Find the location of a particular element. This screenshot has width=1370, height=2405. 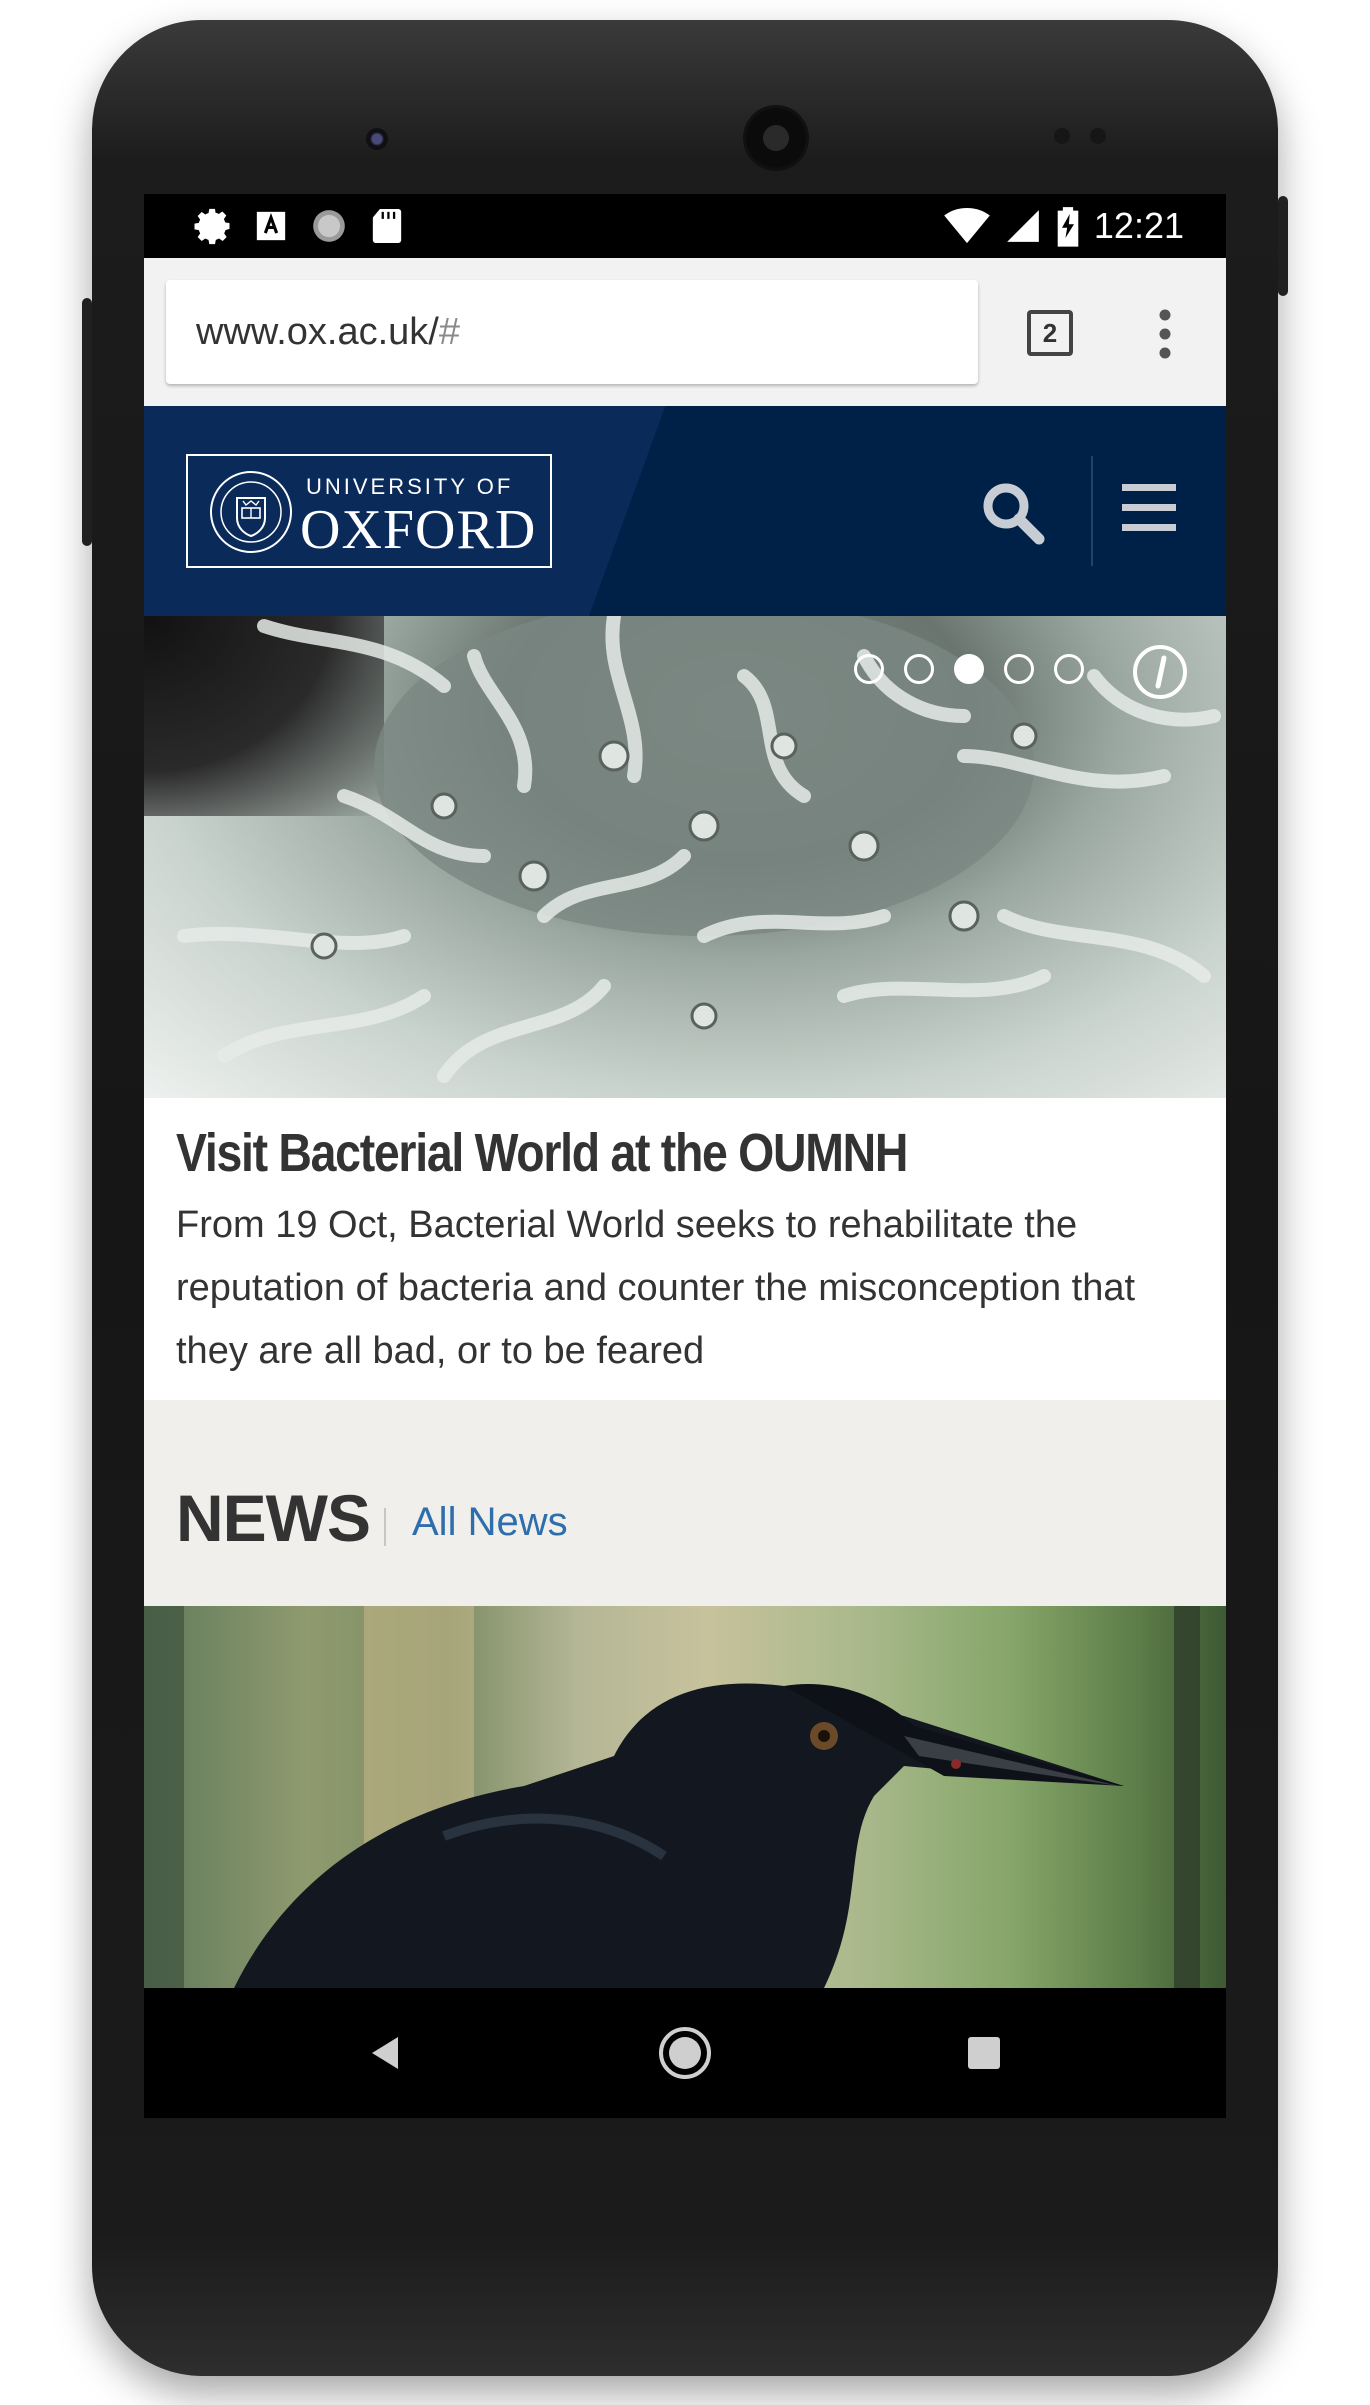

url-field: www.ox.ac.uk/# is located at coordinates (572, 332).